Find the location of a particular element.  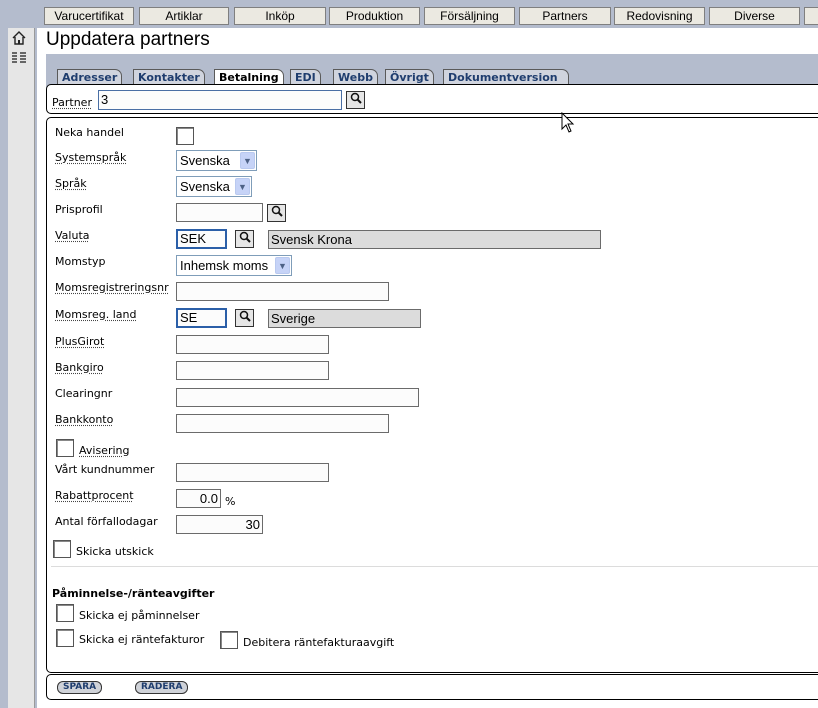

page-title: Uppdatera partners is located at coordinates (128, 40).